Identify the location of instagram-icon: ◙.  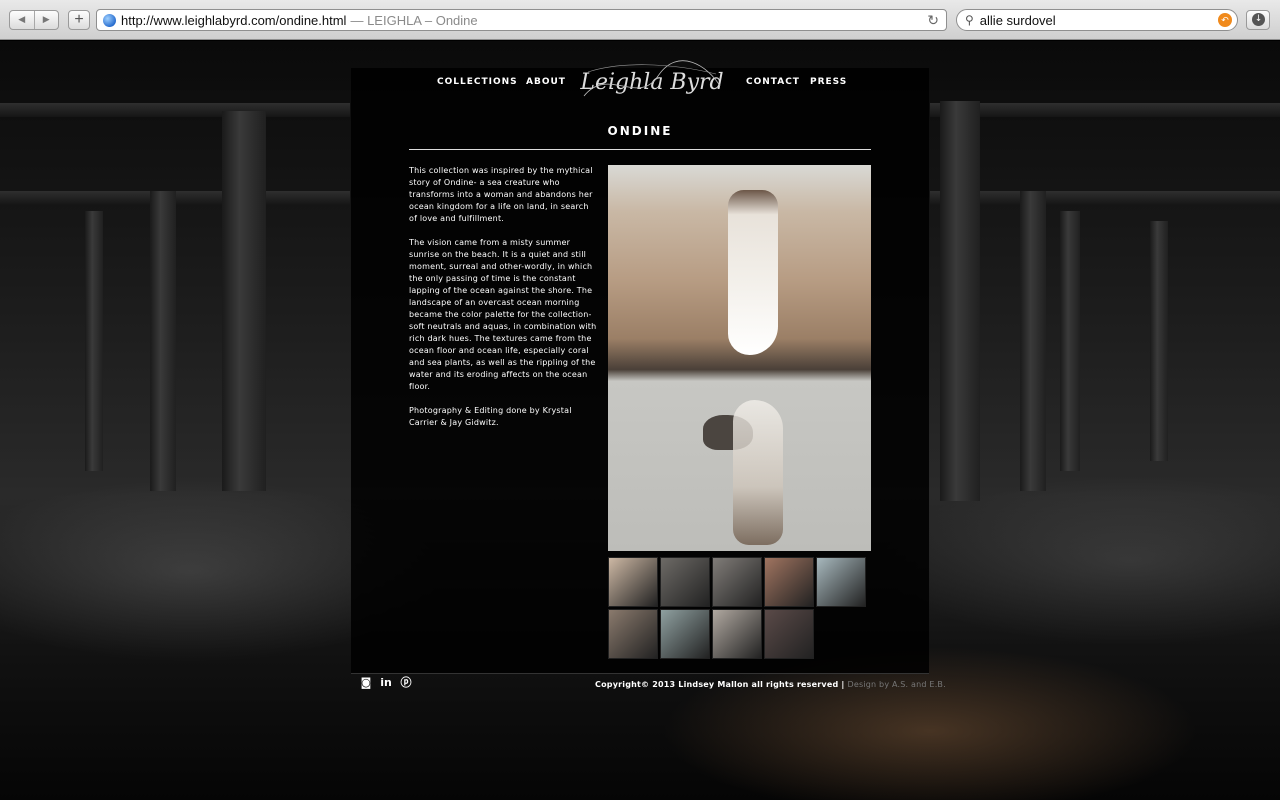
(366, 683).